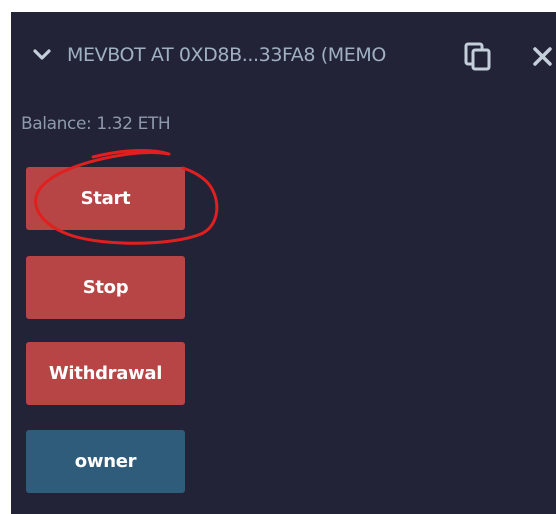  I want to click on balance-label: Balance: 1.32 ETH, so click(96, 124).